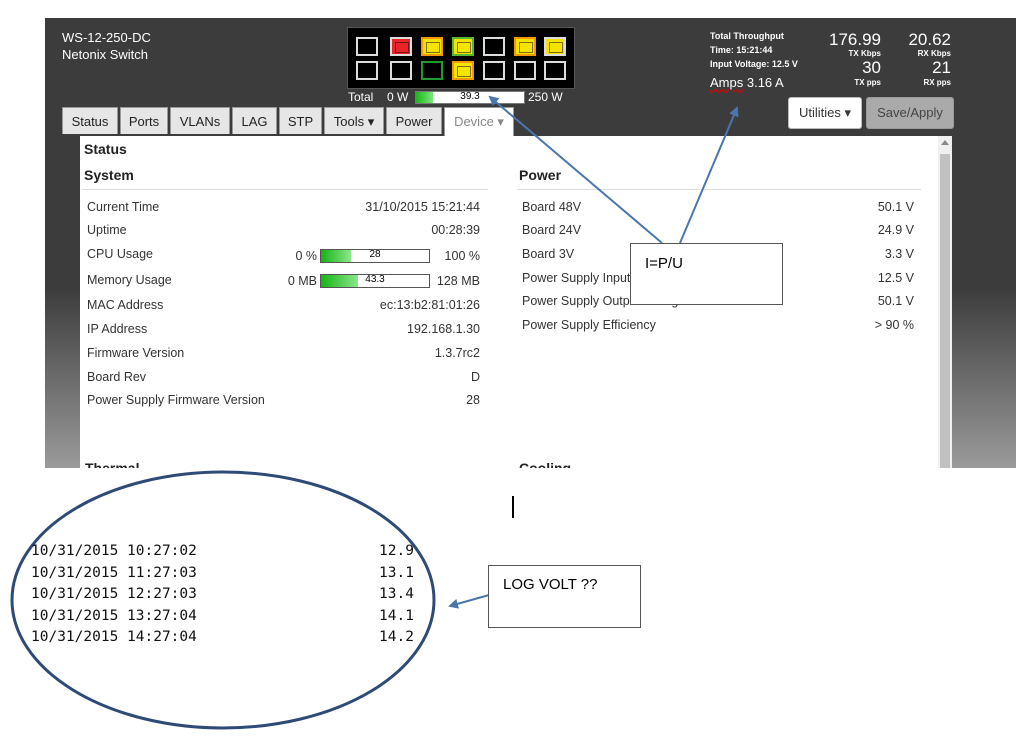 The height and width of the screenshot is (737, 1033). I want to click on log-voltage-value: 13.4, so click(396, 594).